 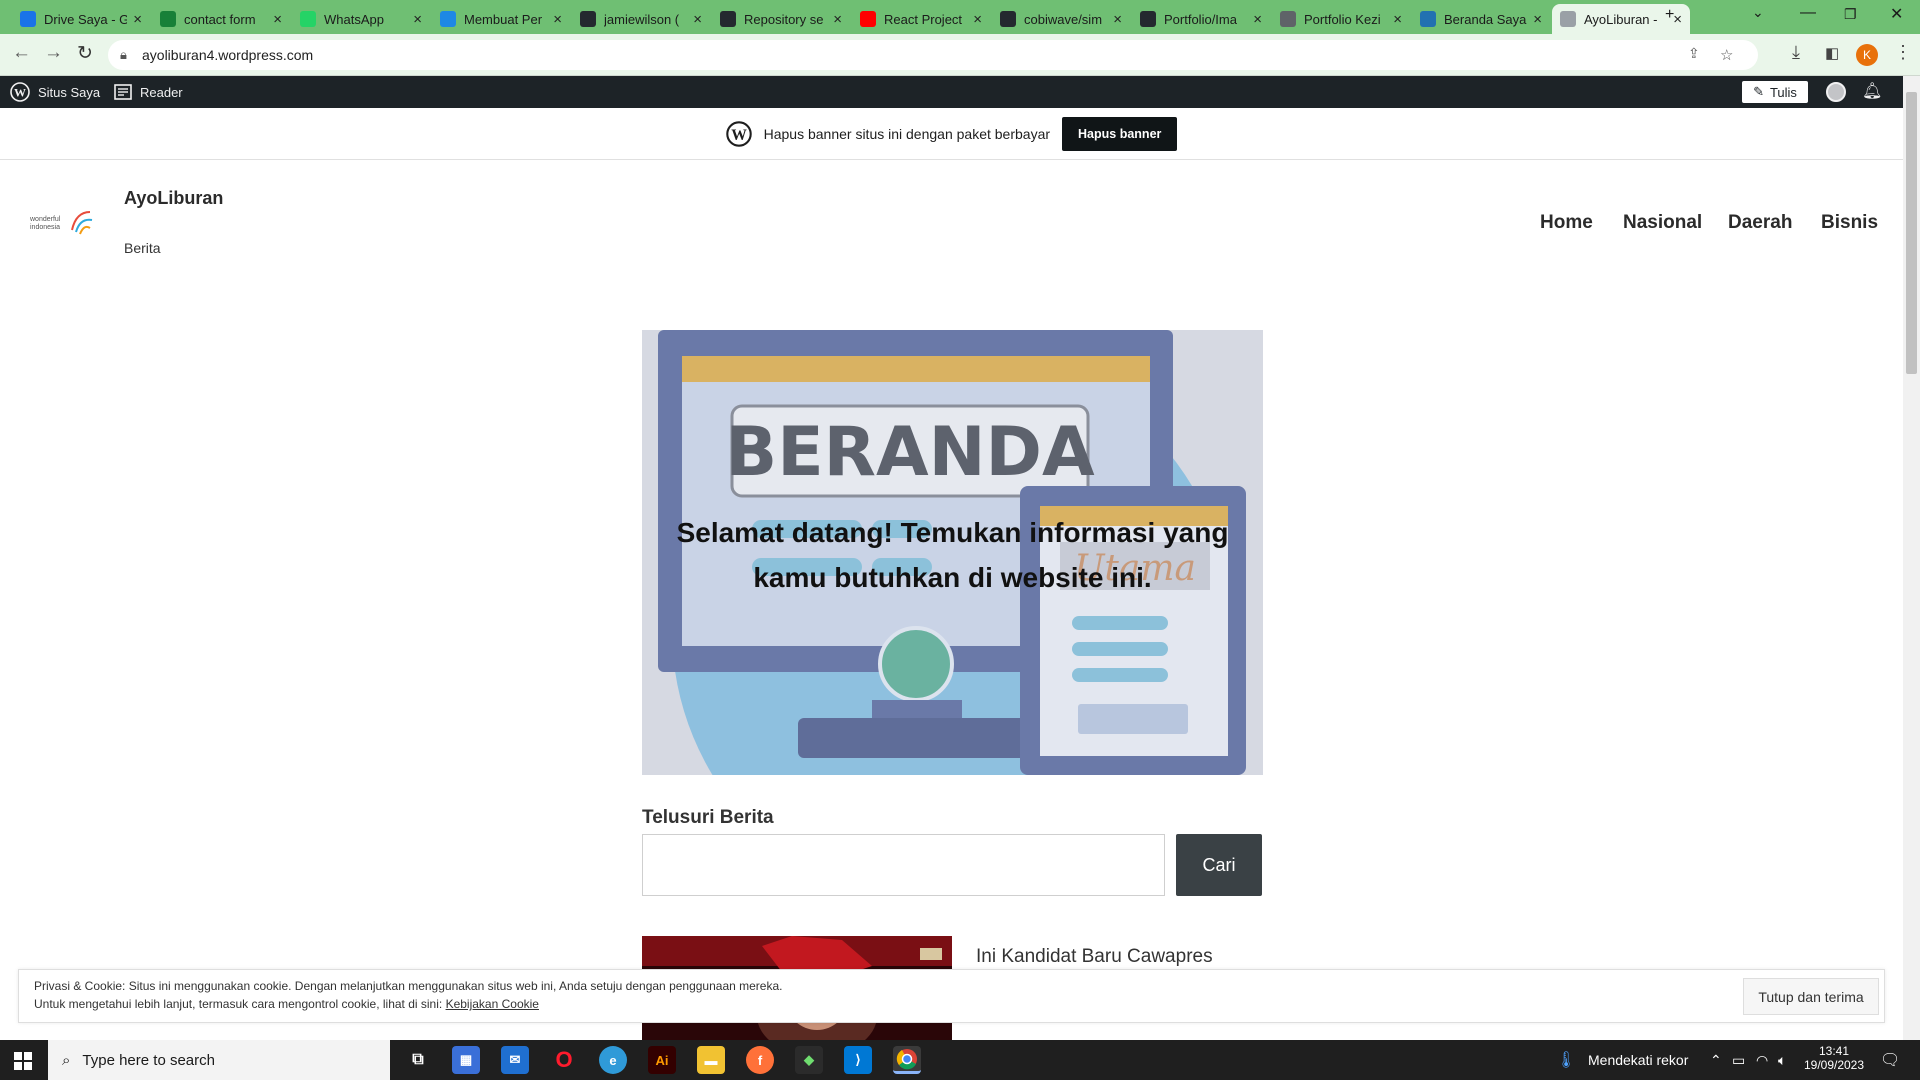 What do you see at coordinates (1094, 957) in the screenshot?
I see `post-title: Ini Kandidat Baru Cawapres` at bounding box center [1094, 957].